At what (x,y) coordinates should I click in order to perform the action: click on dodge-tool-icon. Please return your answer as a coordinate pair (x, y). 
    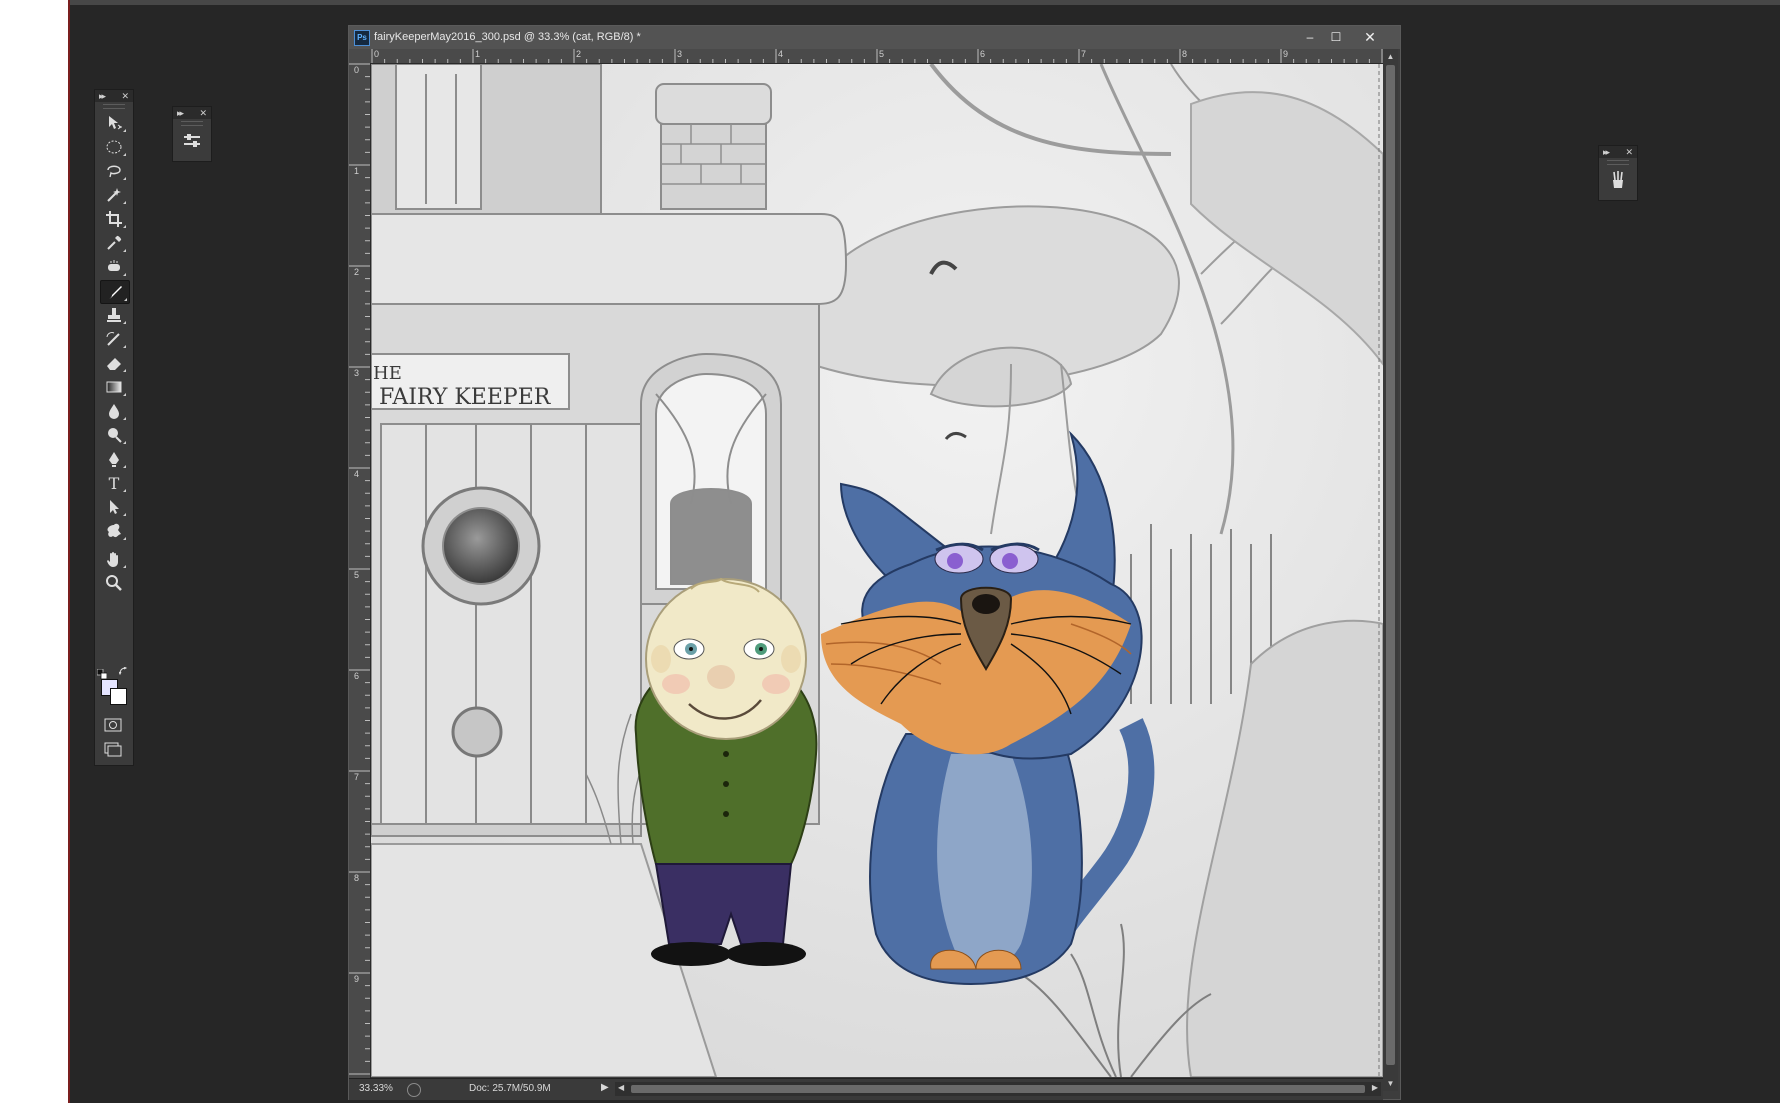
    Looking at the image, I should click on (114, 435).